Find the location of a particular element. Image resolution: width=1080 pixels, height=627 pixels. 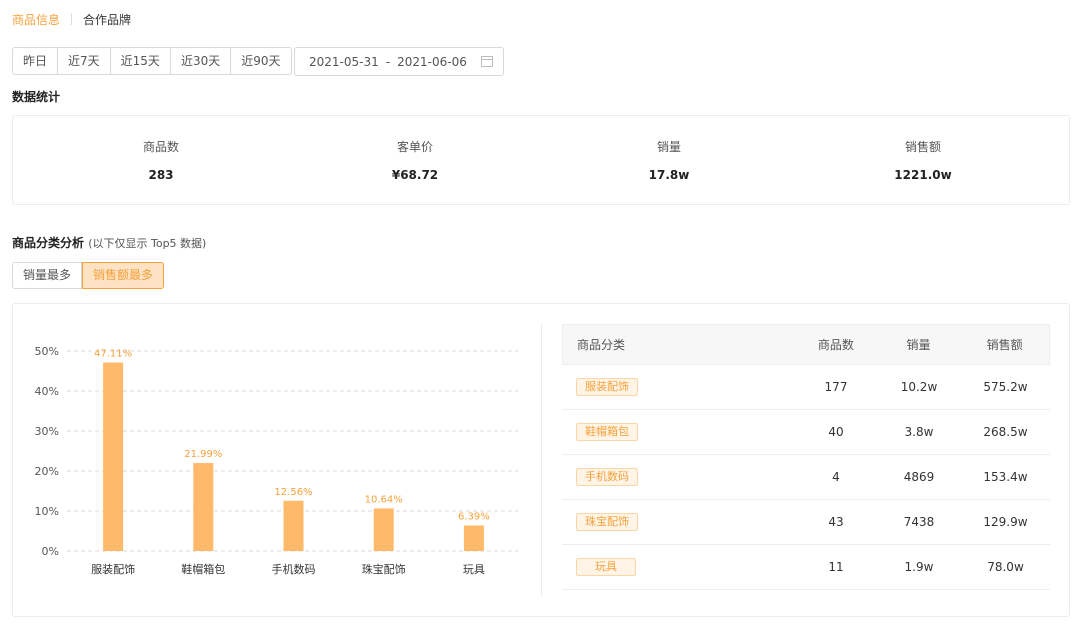

bar-value-label: 47.11% is located at coordinates (113, 354).